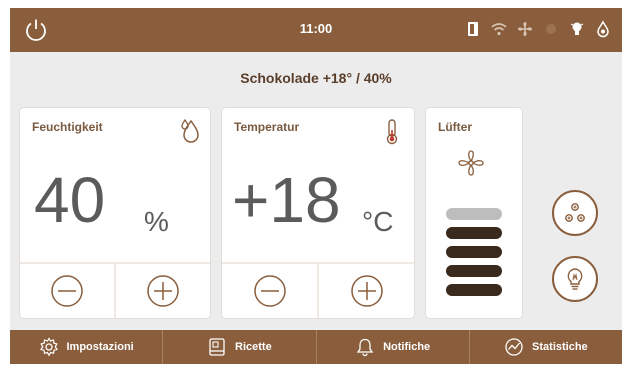 The width and height of the screenshot is (630, 372). What do you see at coordinates (392, 134) in the screenshot?
I see `thermometer-icon` at bounding box center [392, 134].